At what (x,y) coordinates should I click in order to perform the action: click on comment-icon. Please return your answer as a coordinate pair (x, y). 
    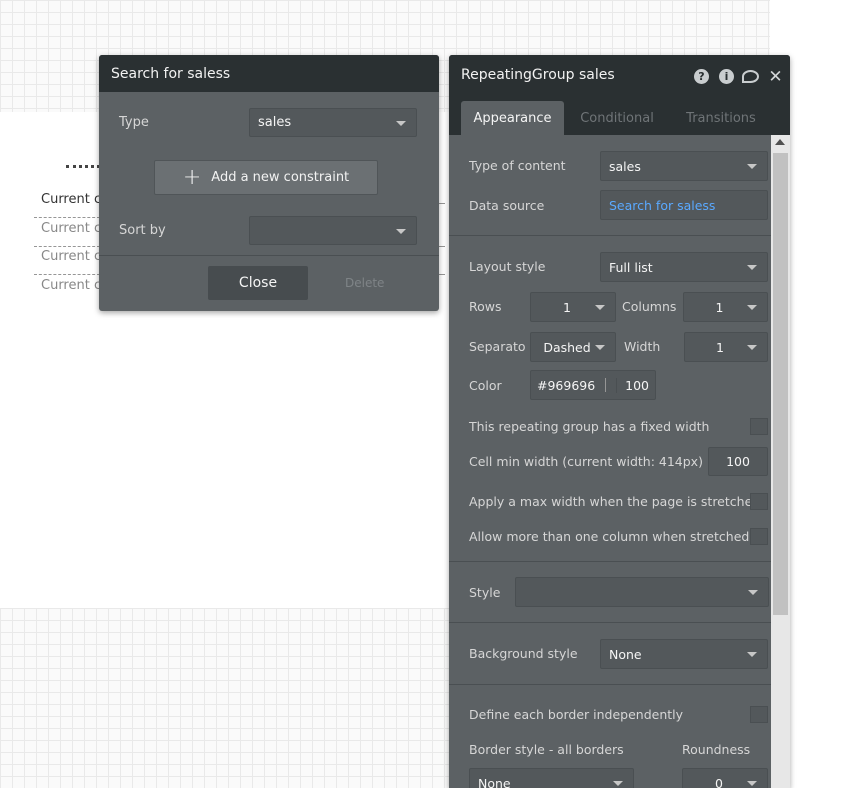
    Looking at the image, I should click on (750, 76).